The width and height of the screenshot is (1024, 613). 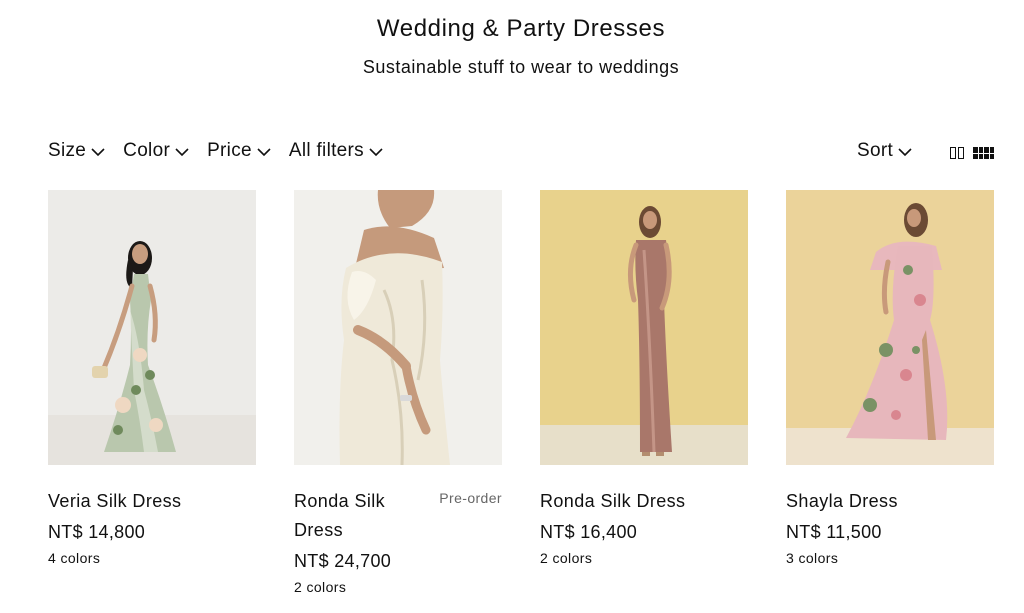 I want to click on product-price: NT$ 11,500, so click(x=834, y=532).